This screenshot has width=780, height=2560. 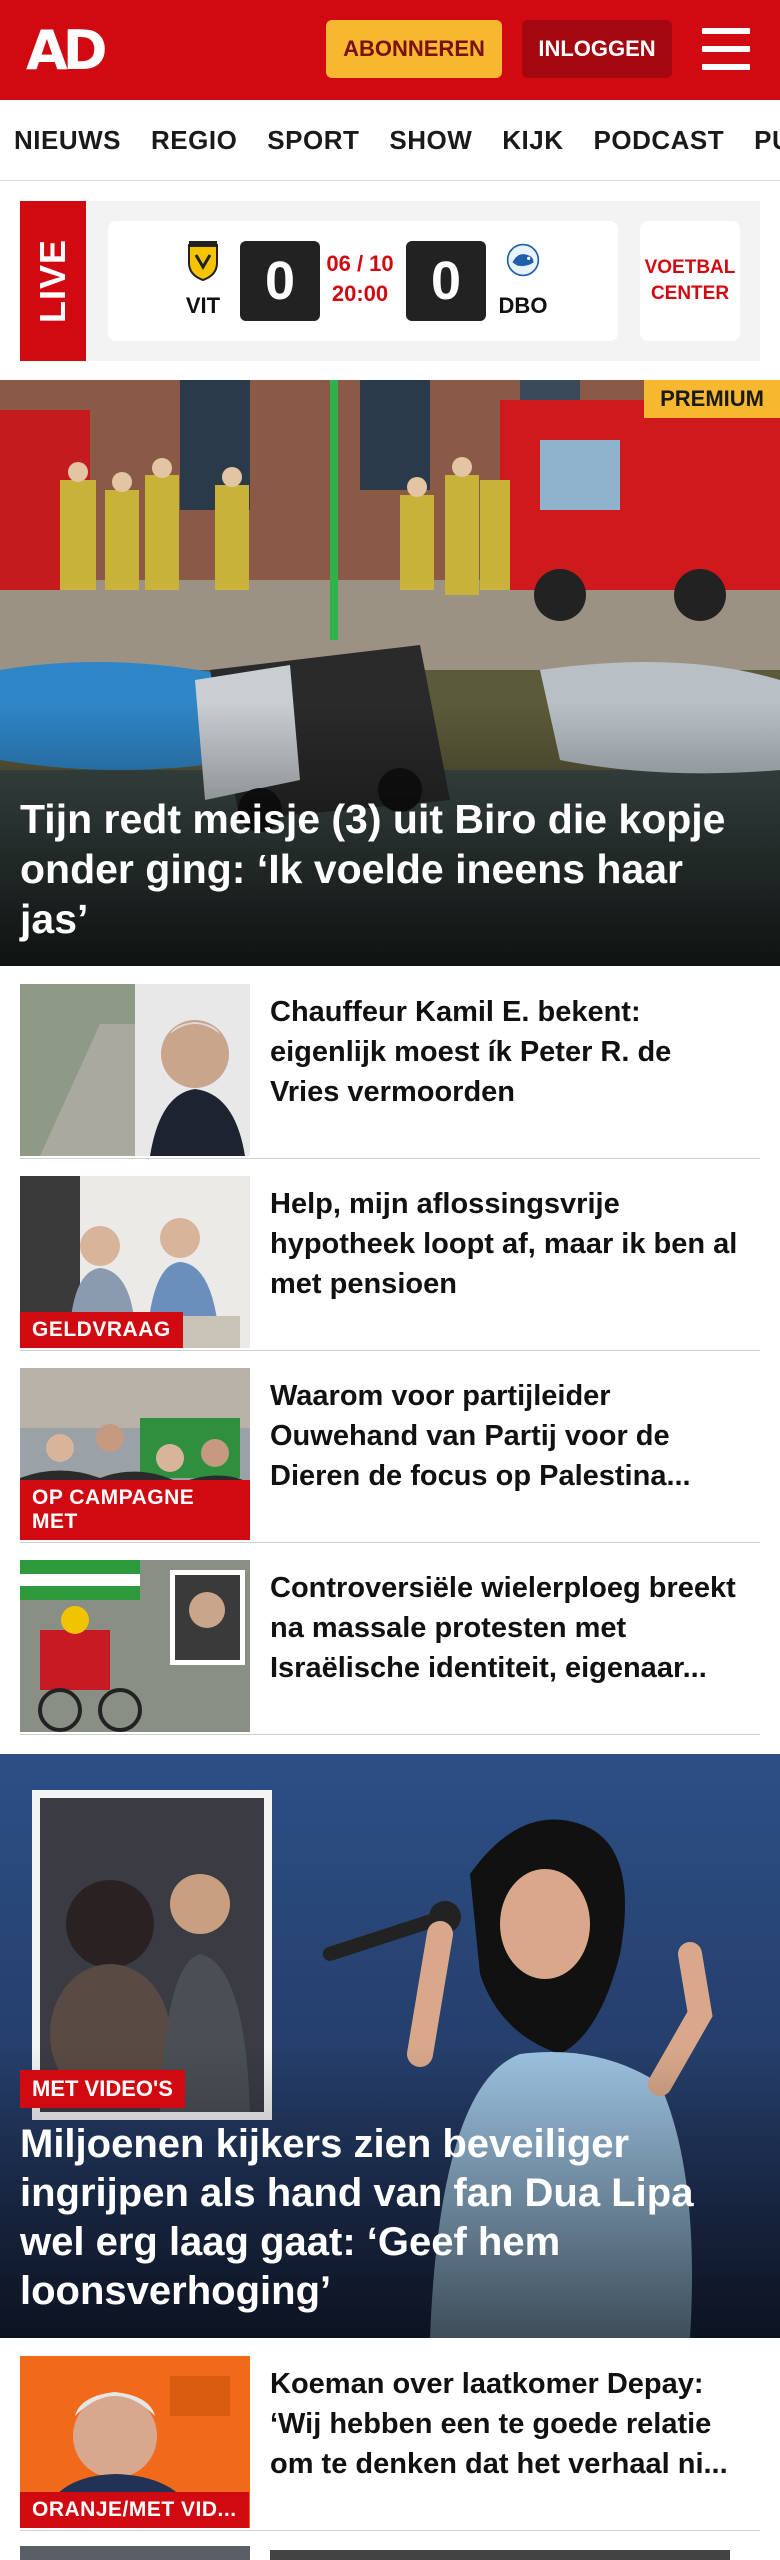 I want to click on article-thumbnail: GELDVRAAG, so click(x=135, y=1262).